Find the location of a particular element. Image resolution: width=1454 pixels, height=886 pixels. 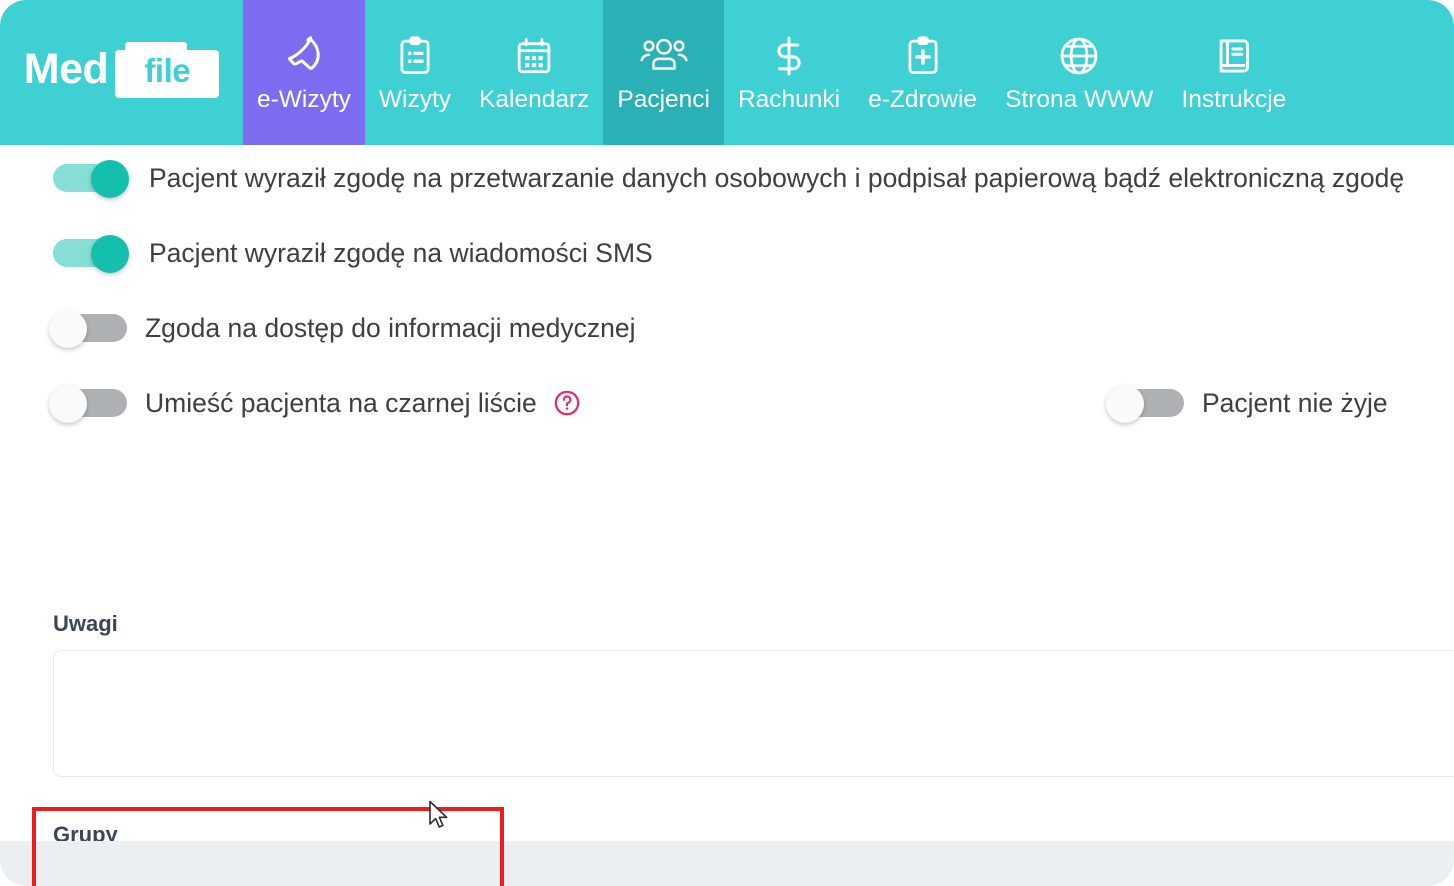

nav-label-wizyty: Wizyty is located at coordinates (415, 99).